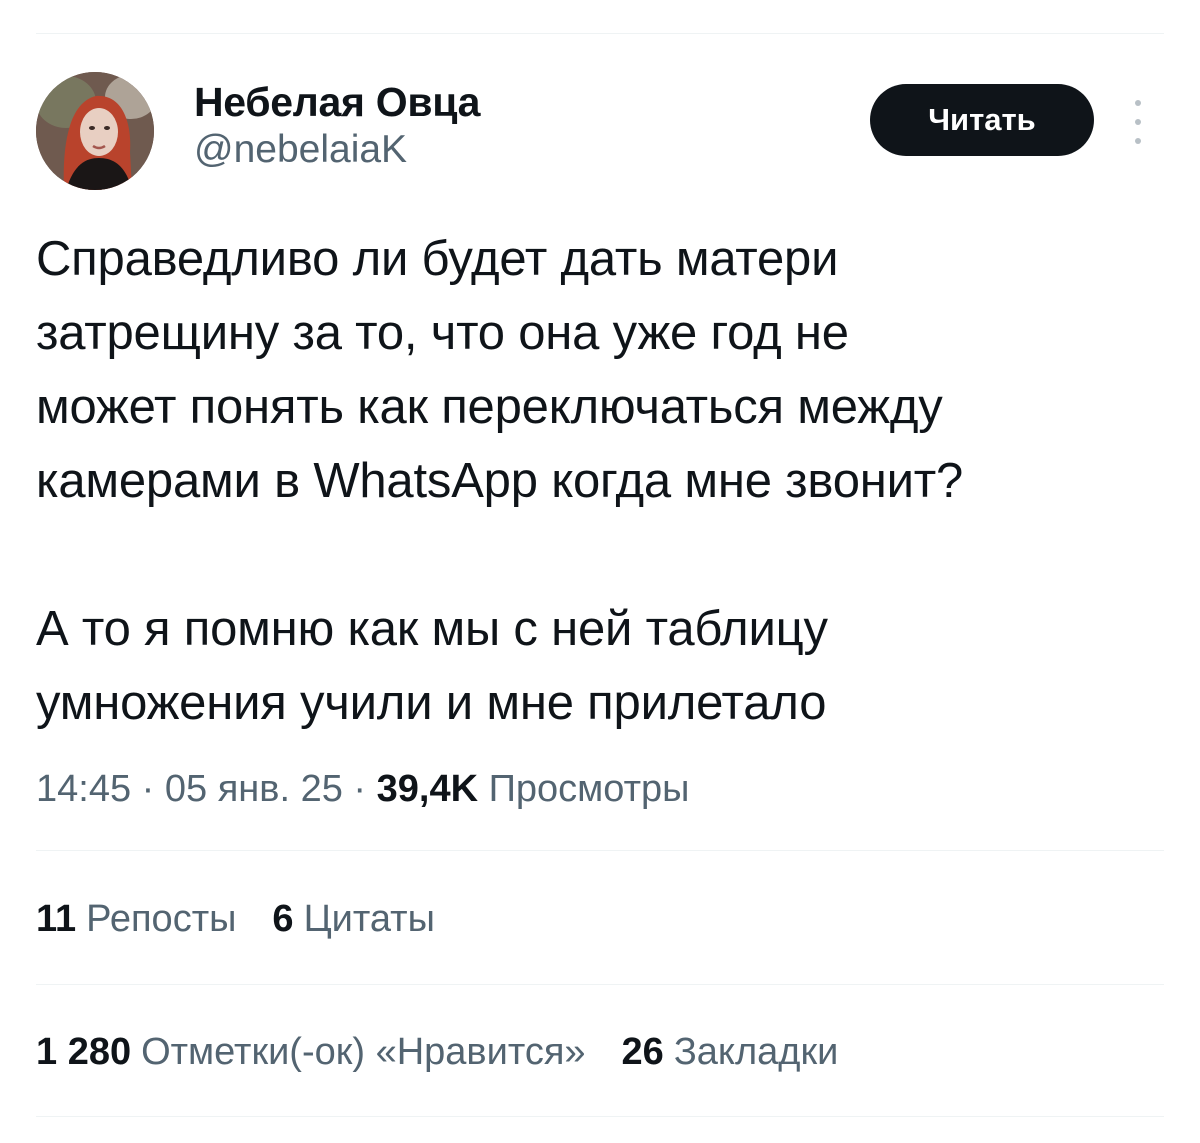 The image size is (1200, 1143). I want to click on avatar, so click(95, 131).